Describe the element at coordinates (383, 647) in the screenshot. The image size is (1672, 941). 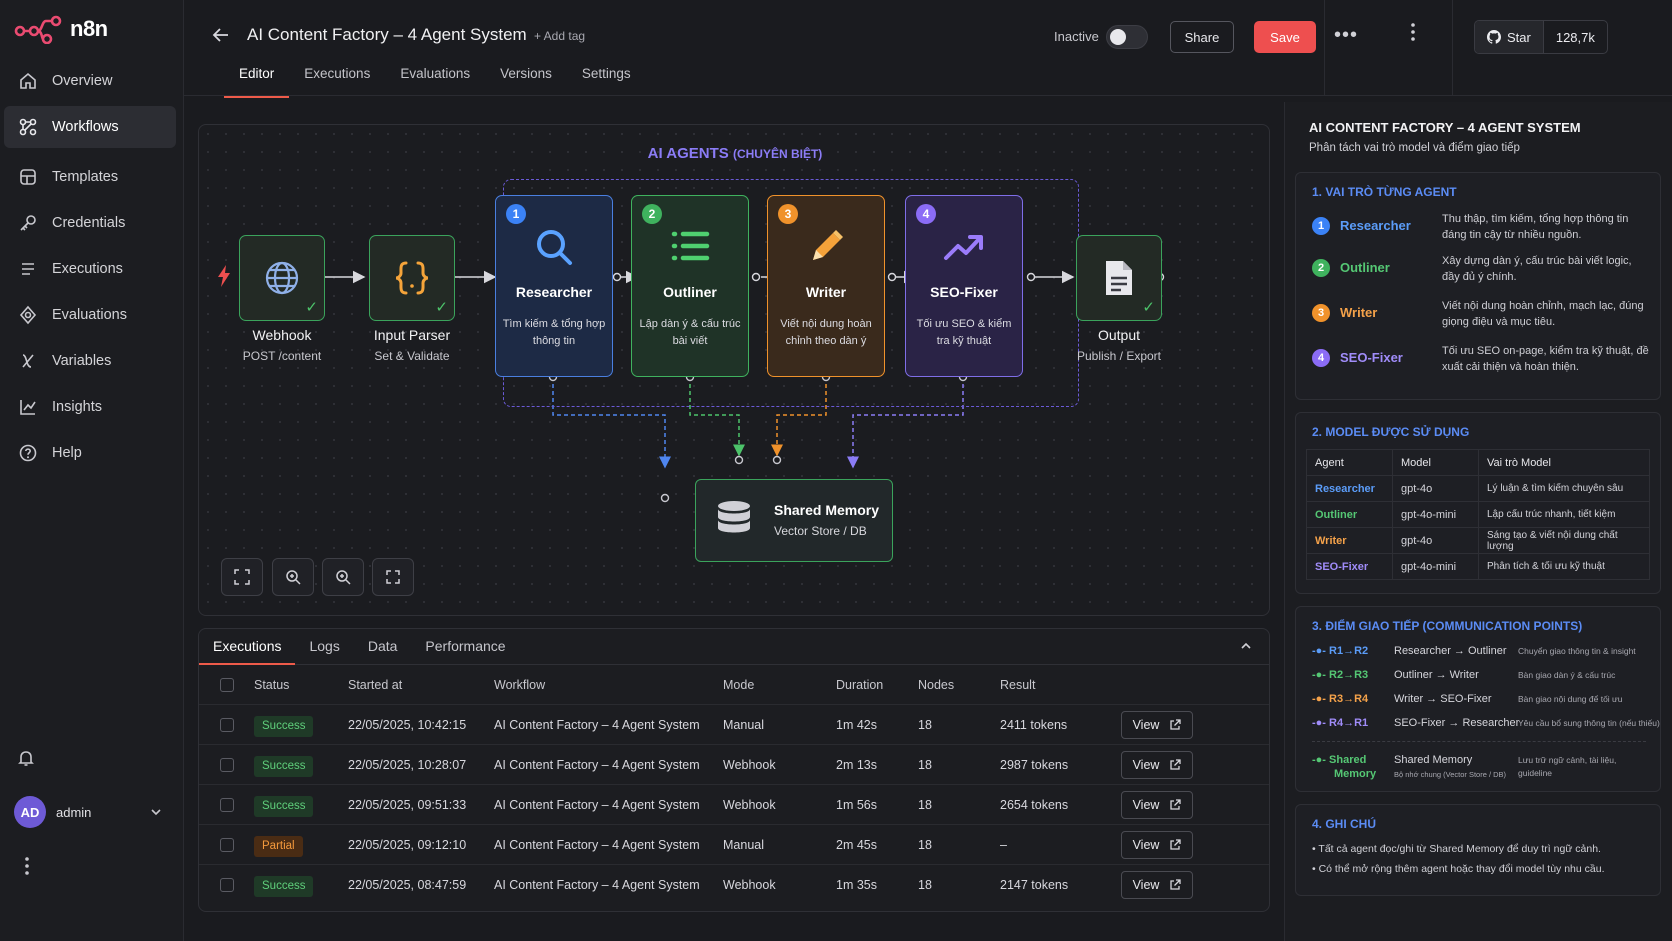
I see `tab-data: Data` at that location.